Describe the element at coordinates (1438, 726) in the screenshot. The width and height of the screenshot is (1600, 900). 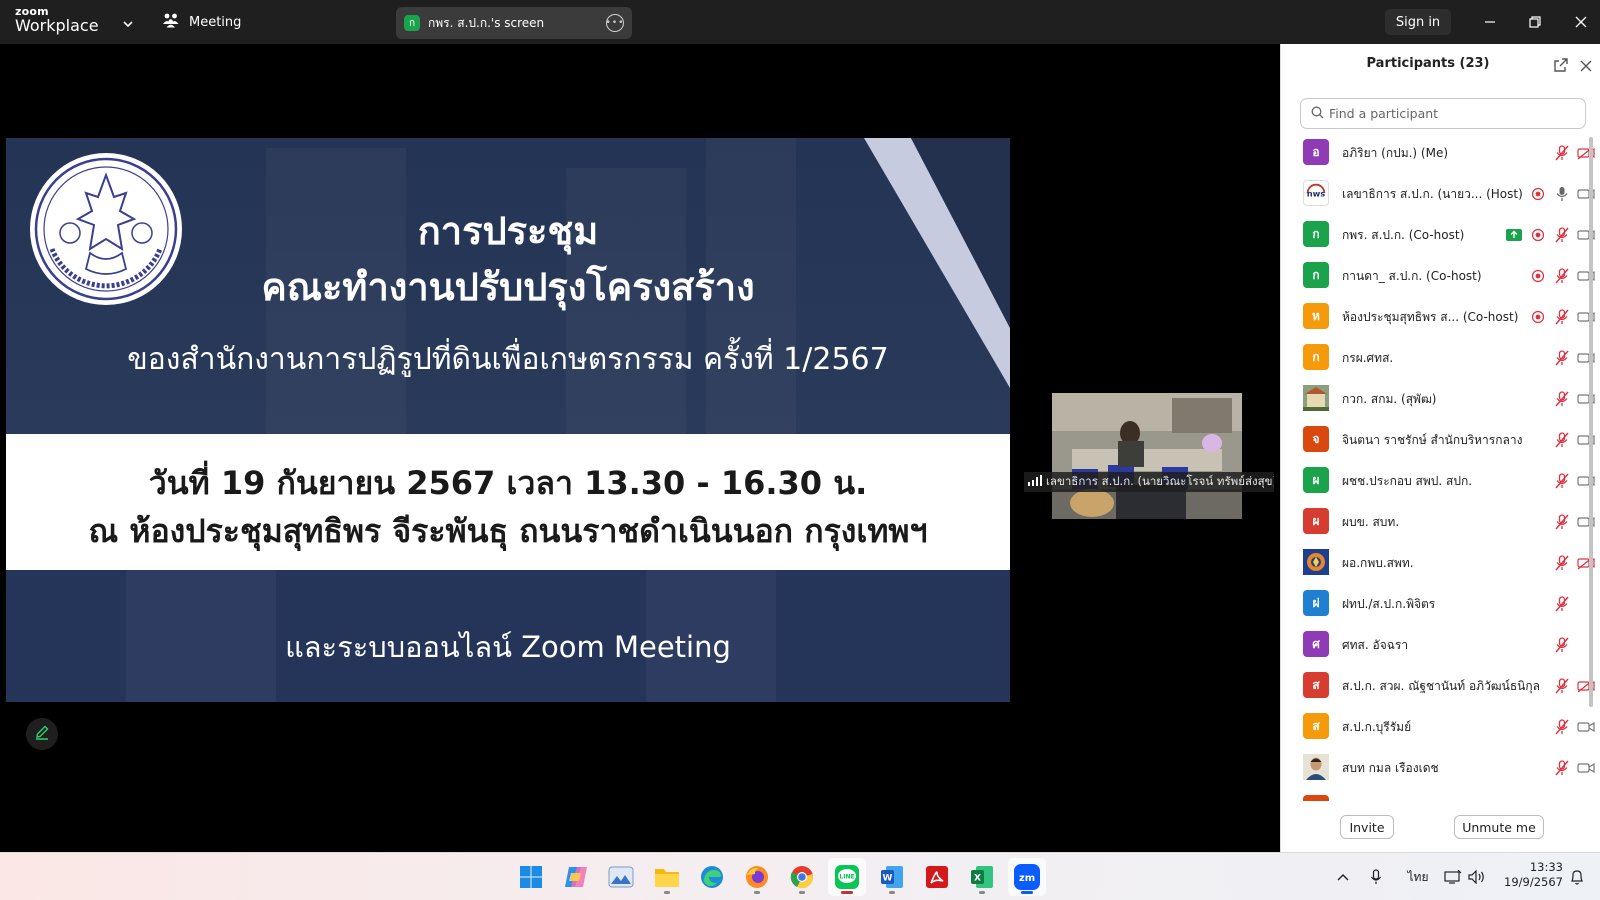
I see `participant-row: ส ส.ป.ก.บุรีรัมย์` at that location.